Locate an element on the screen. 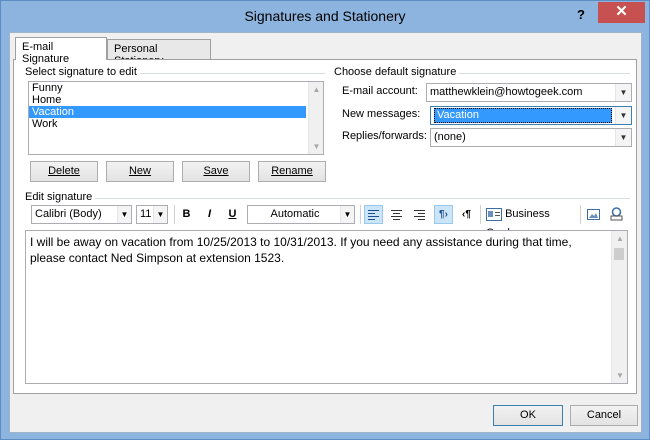 This screenshot has width=650, height=440. signature-list-scrollbar: ▲ ▼ is located at coordinates (315, 118).